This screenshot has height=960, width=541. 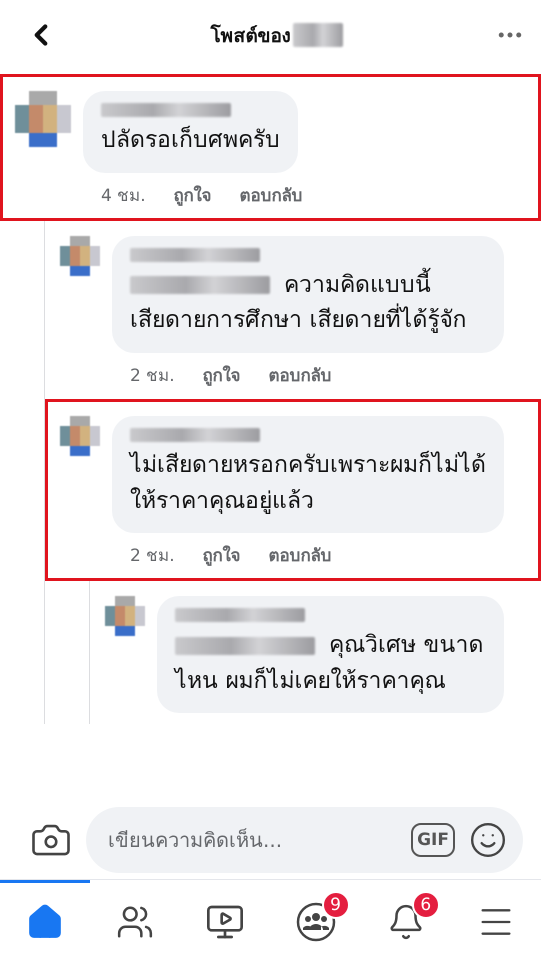 I want to click on comment-text: ไม่เสียดายหรอกครับเพราะผมก็ไม่ได้ให้ราคาคุณอยู่แล้ว, so click(x=308, y=483).